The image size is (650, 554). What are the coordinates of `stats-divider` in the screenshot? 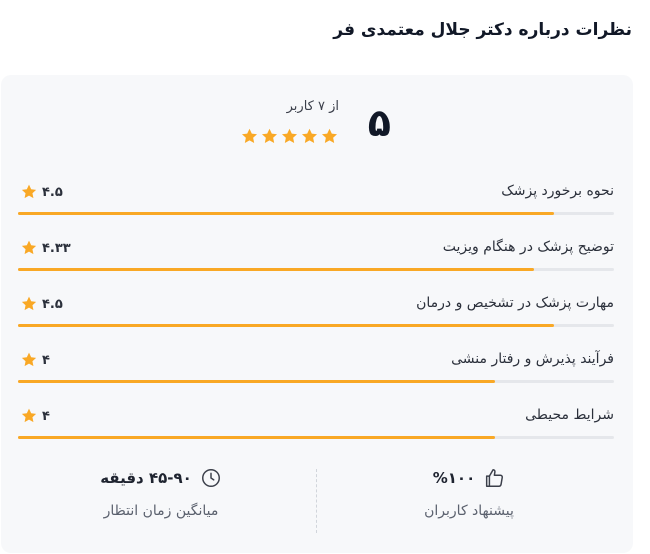 It's located at (316, 501).